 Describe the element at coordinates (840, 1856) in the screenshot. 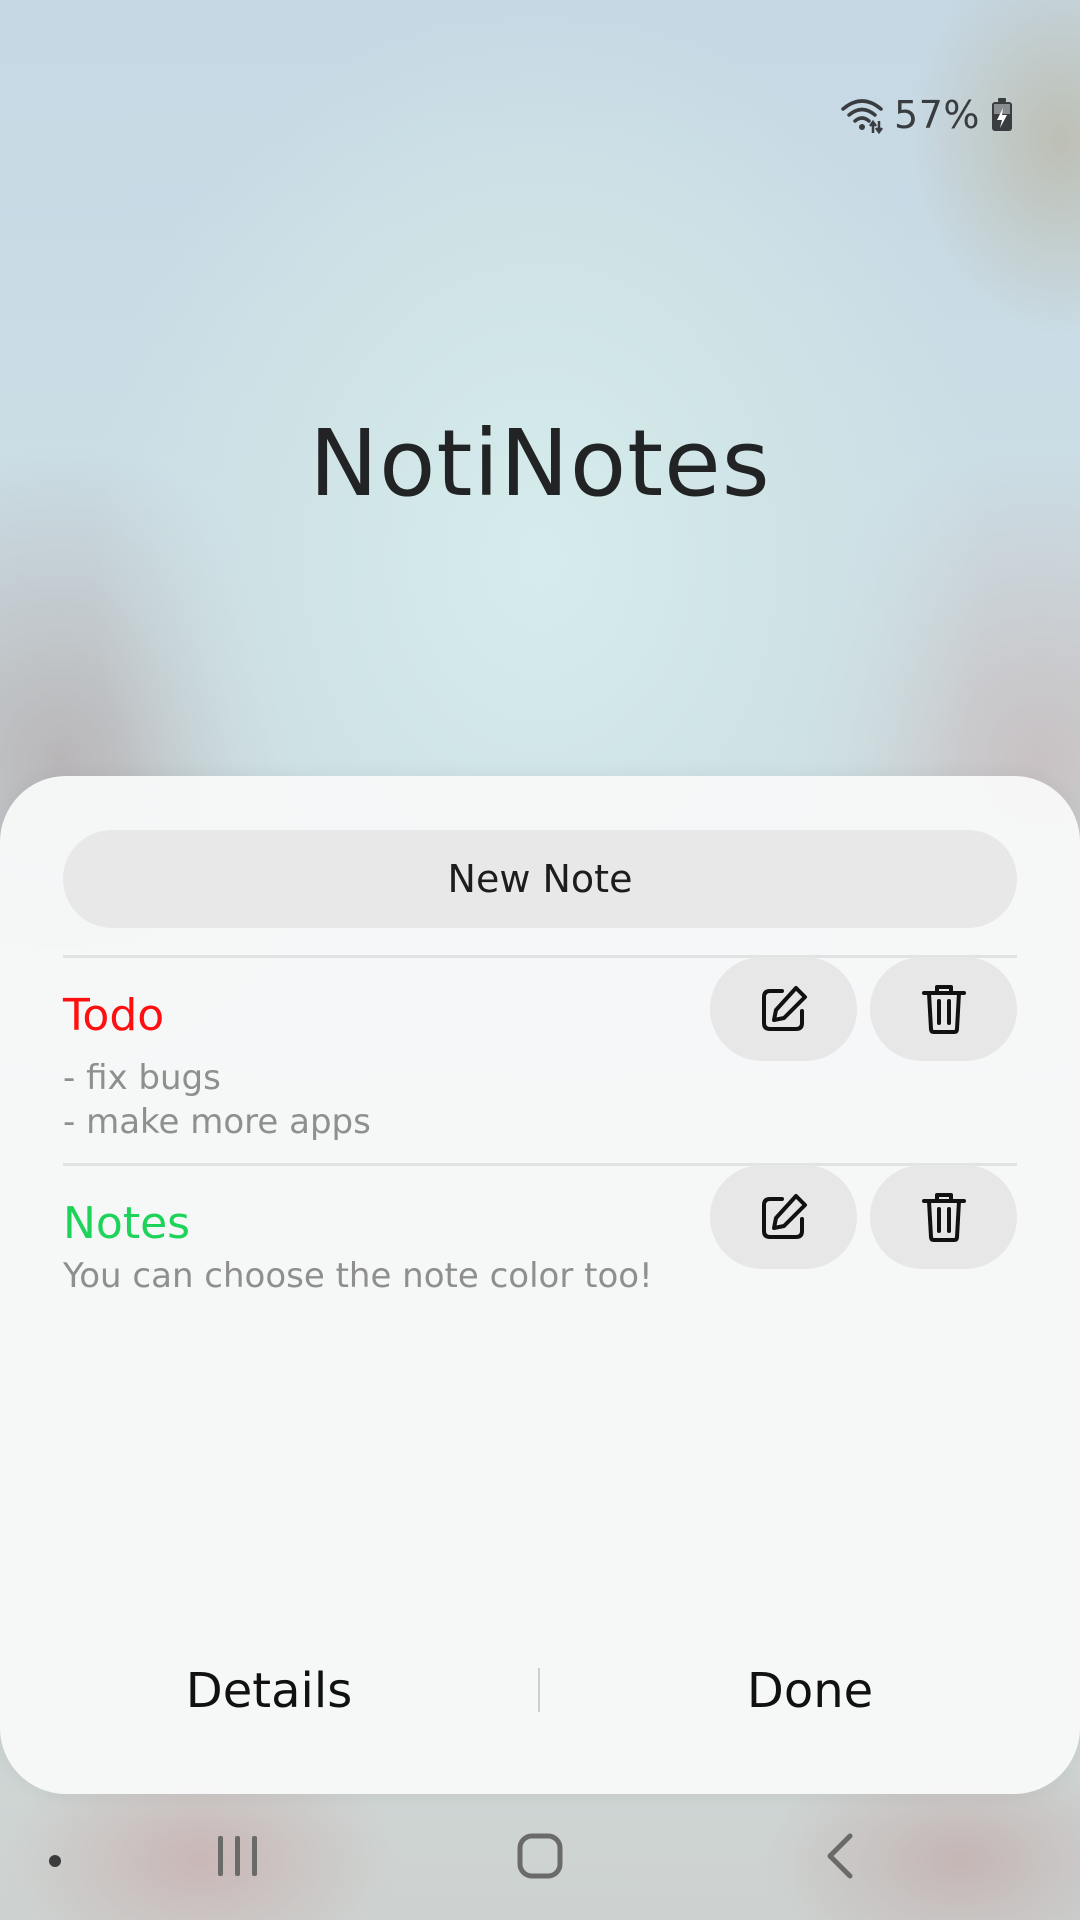

I see `back-icon` at that location.